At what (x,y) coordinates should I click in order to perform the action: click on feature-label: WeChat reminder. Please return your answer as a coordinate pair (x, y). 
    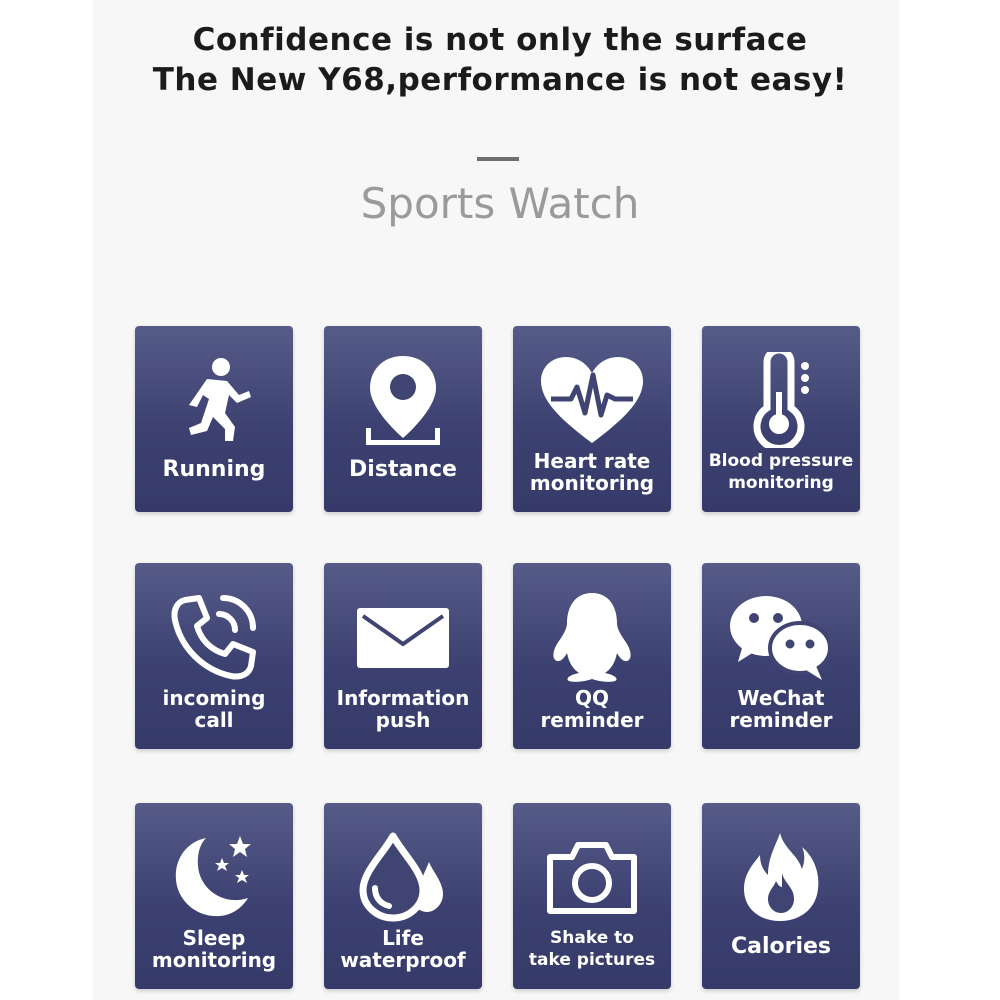
    Looking at the image, I should click on (781, 709).